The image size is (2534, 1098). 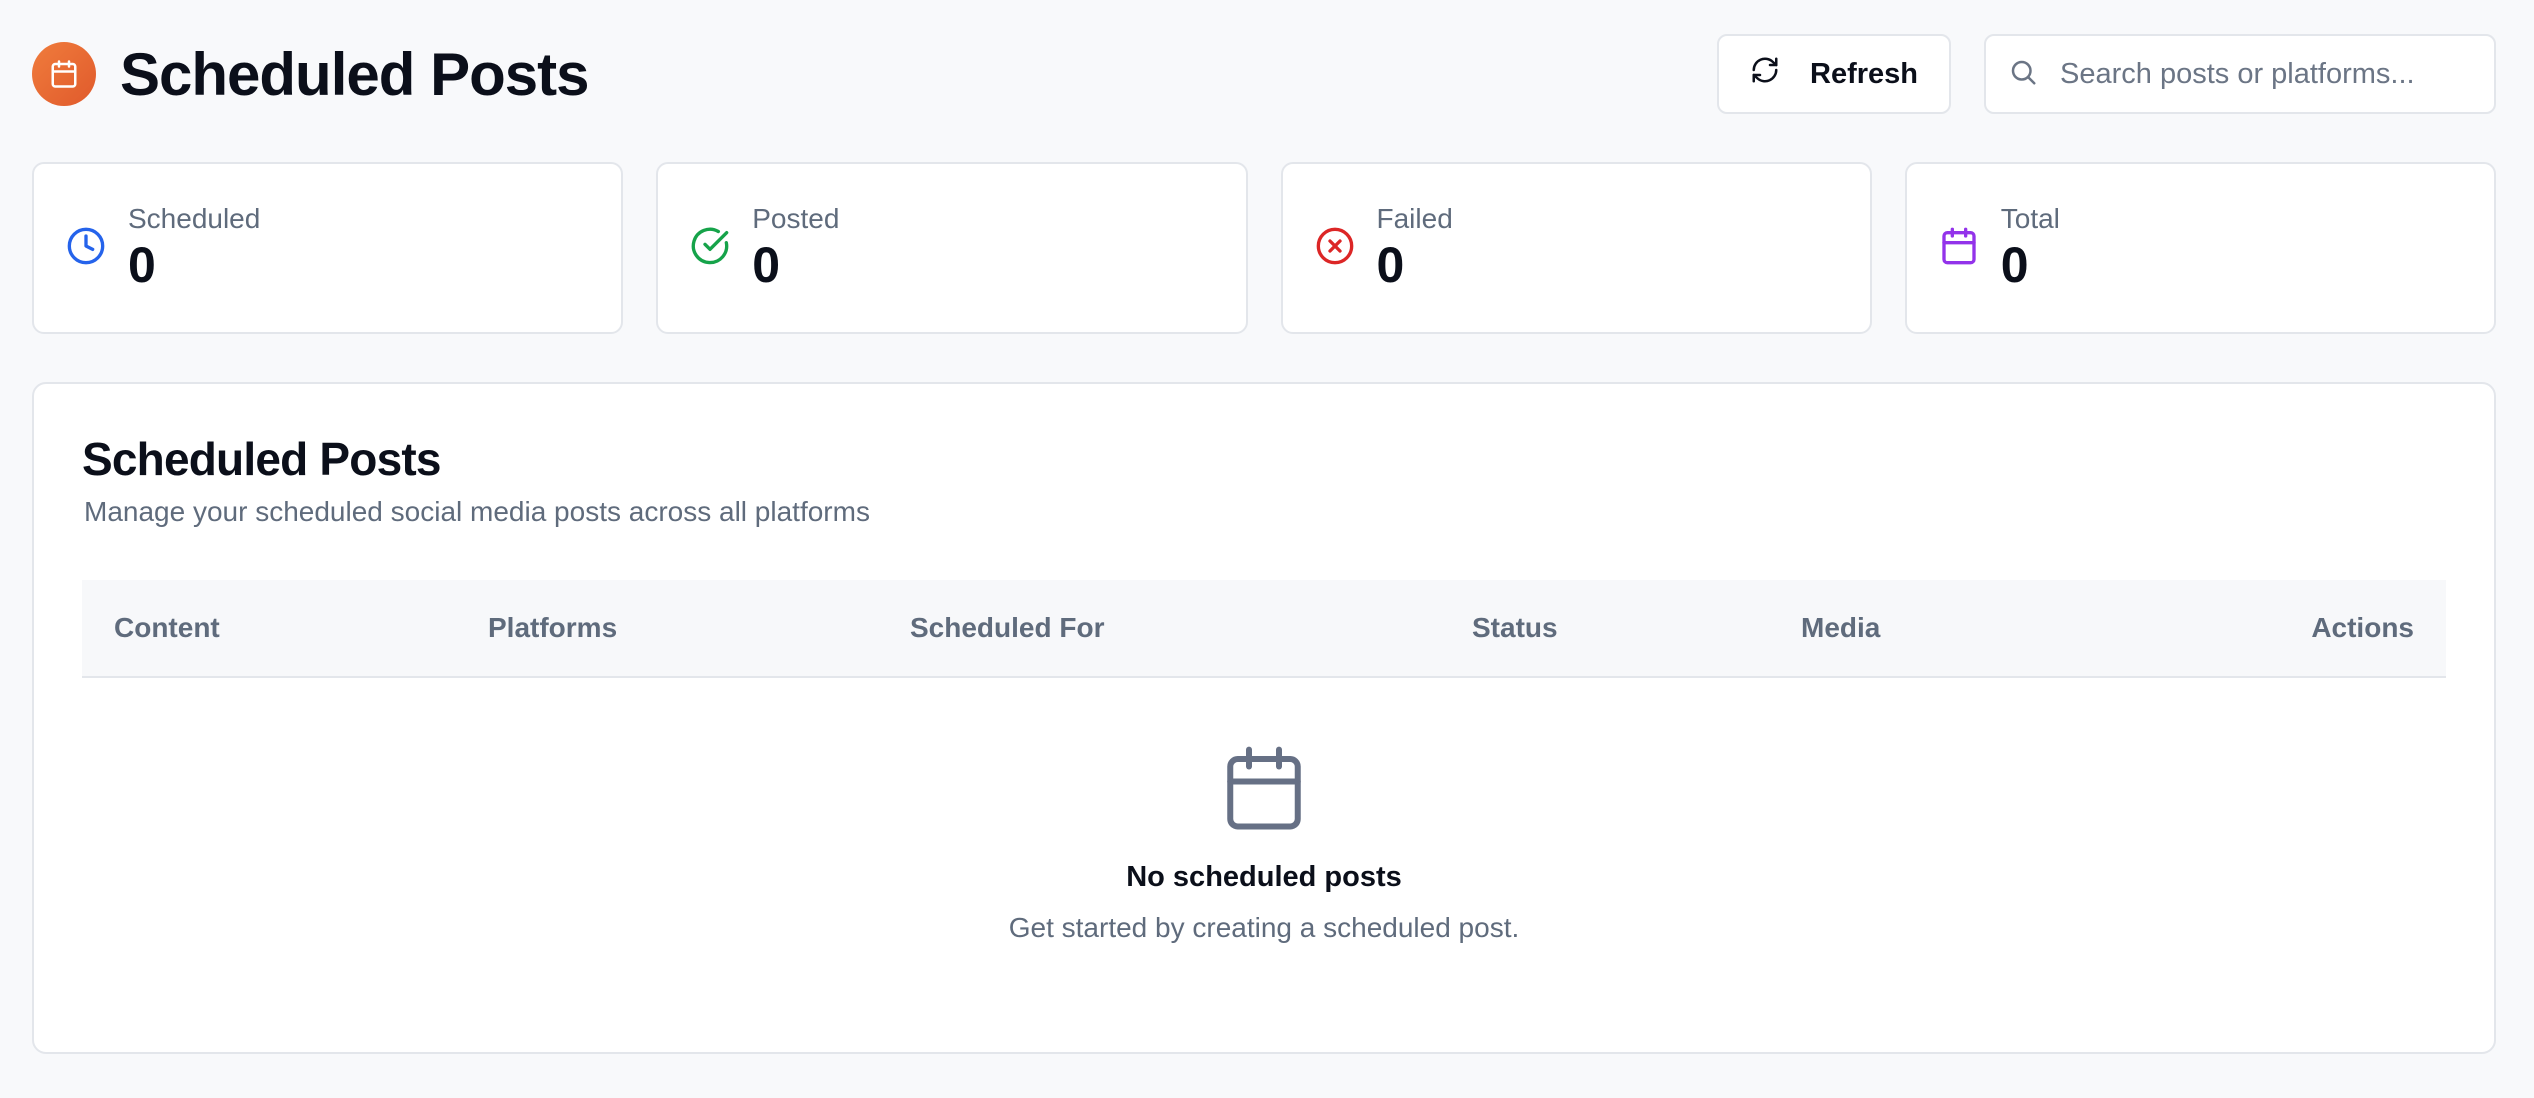 What do you see at coordinates (2023, 74) in the screenshot?
I see `search-icon` at bounding box center [2023, 74].